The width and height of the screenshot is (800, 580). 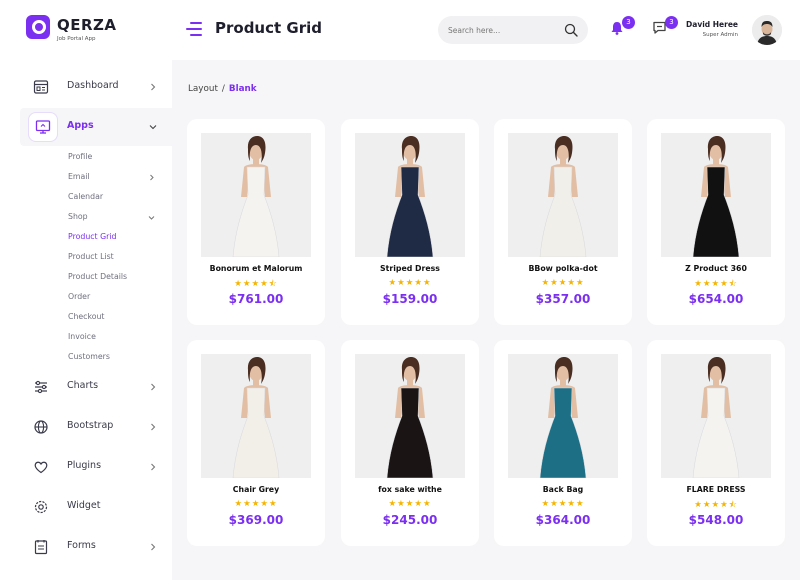 I want to click on chevron-down-icon, so click(x=153, y=127).